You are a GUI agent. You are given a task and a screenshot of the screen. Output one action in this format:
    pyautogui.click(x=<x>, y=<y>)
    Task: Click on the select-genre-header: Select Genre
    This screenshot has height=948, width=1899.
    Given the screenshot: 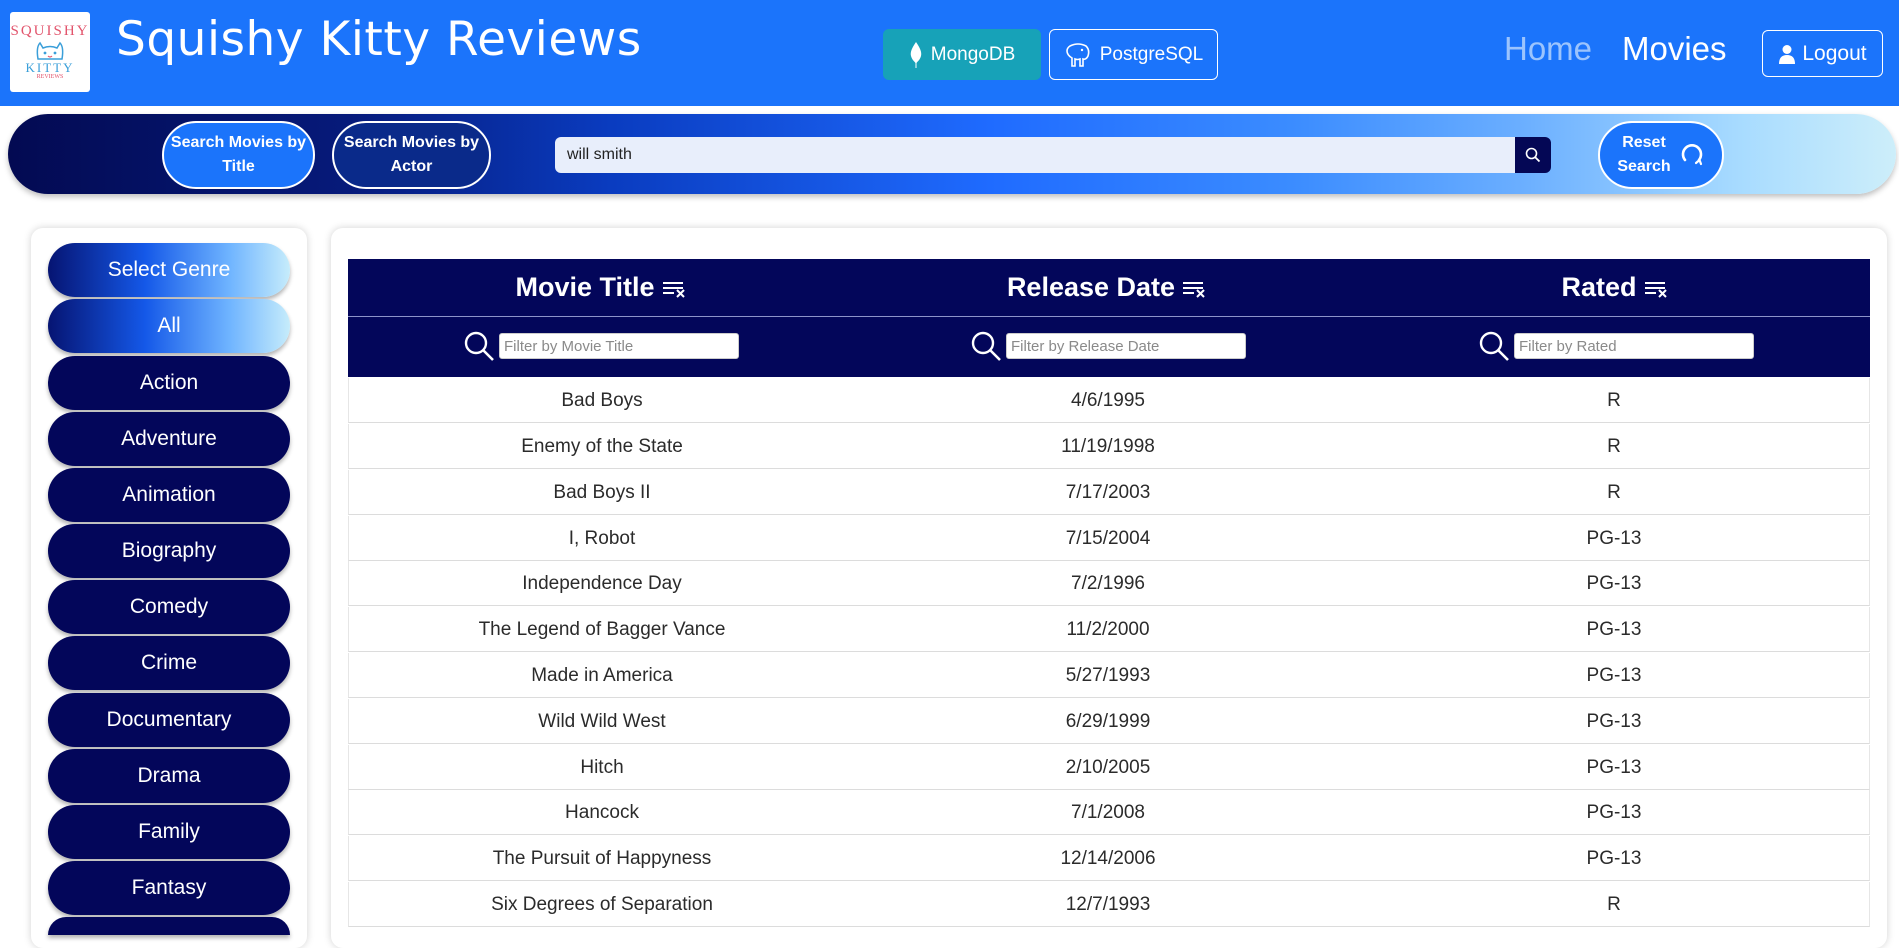 What is the action you would take?
    pyautogui.click(x=169, y=270)
    